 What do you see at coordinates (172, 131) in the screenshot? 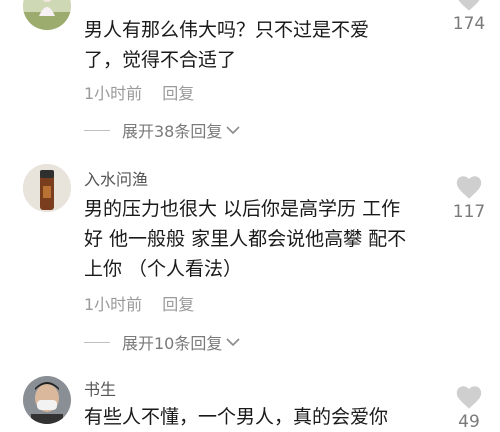
I see `expand-replies-label: 展开38条回复` at bounding box center [172, 131].